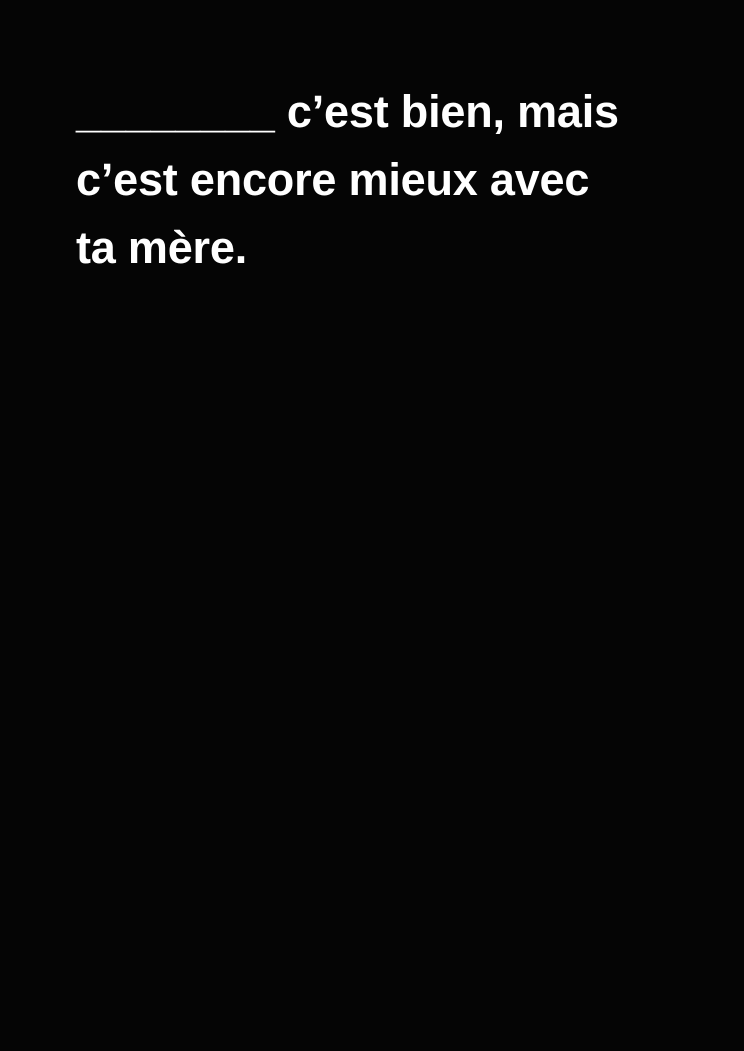 This screenshot has height=1051, width=744. I want to click on card-prompt-line-2: c’est encore mieux avec, so click(333, 179).